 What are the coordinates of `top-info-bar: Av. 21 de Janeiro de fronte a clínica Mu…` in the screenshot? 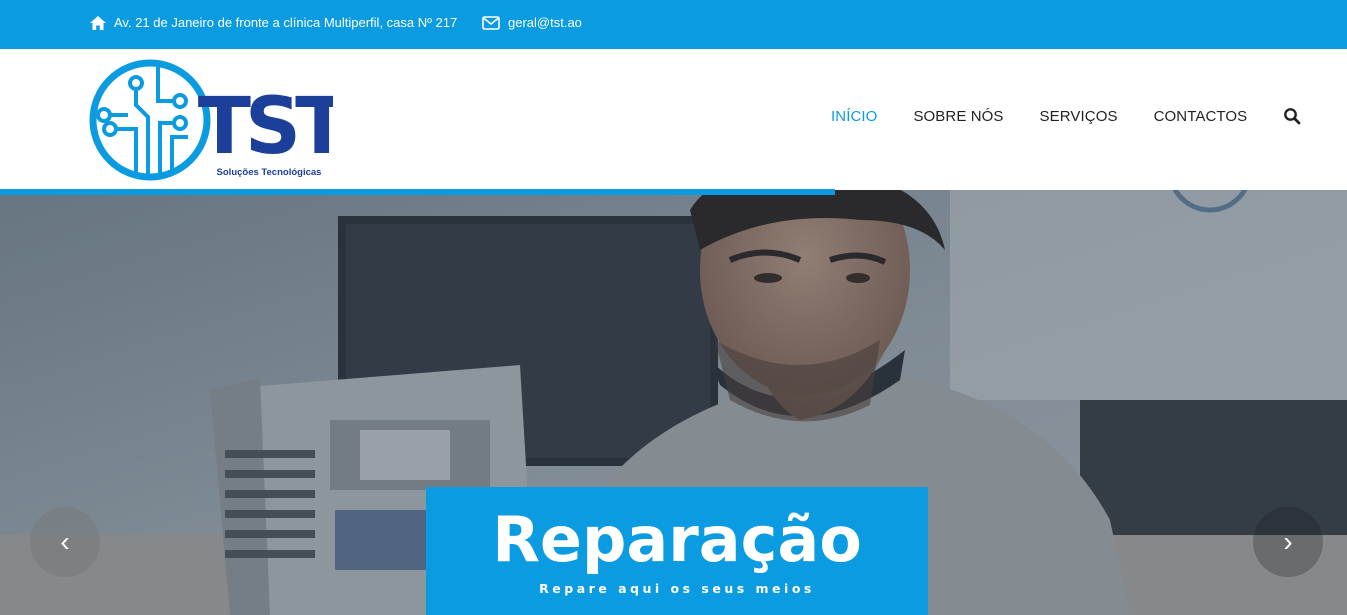 It's located at (673, 24).